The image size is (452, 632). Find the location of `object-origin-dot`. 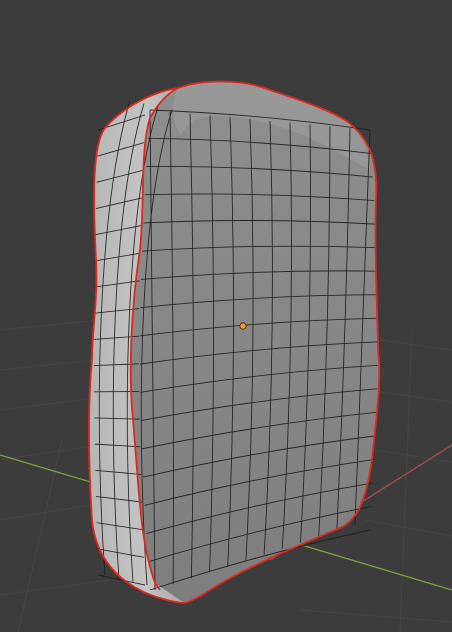

object-origin-dot is located at coordinates (243, 326).